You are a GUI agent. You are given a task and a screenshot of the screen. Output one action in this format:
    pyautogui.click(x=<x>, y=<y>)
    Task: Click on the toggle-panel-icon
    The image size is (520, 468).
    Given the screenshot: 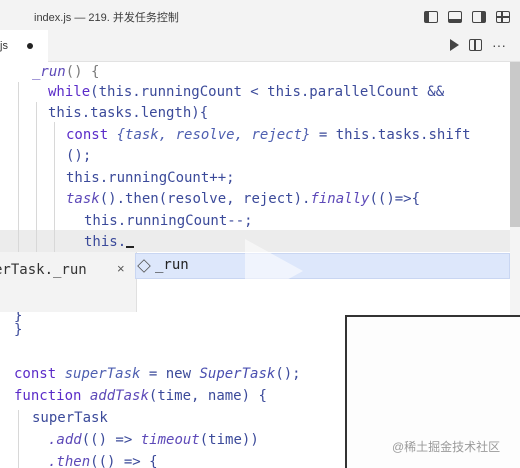 What is the action you would take?
    pyautogui.click(x=455, y=17)
    